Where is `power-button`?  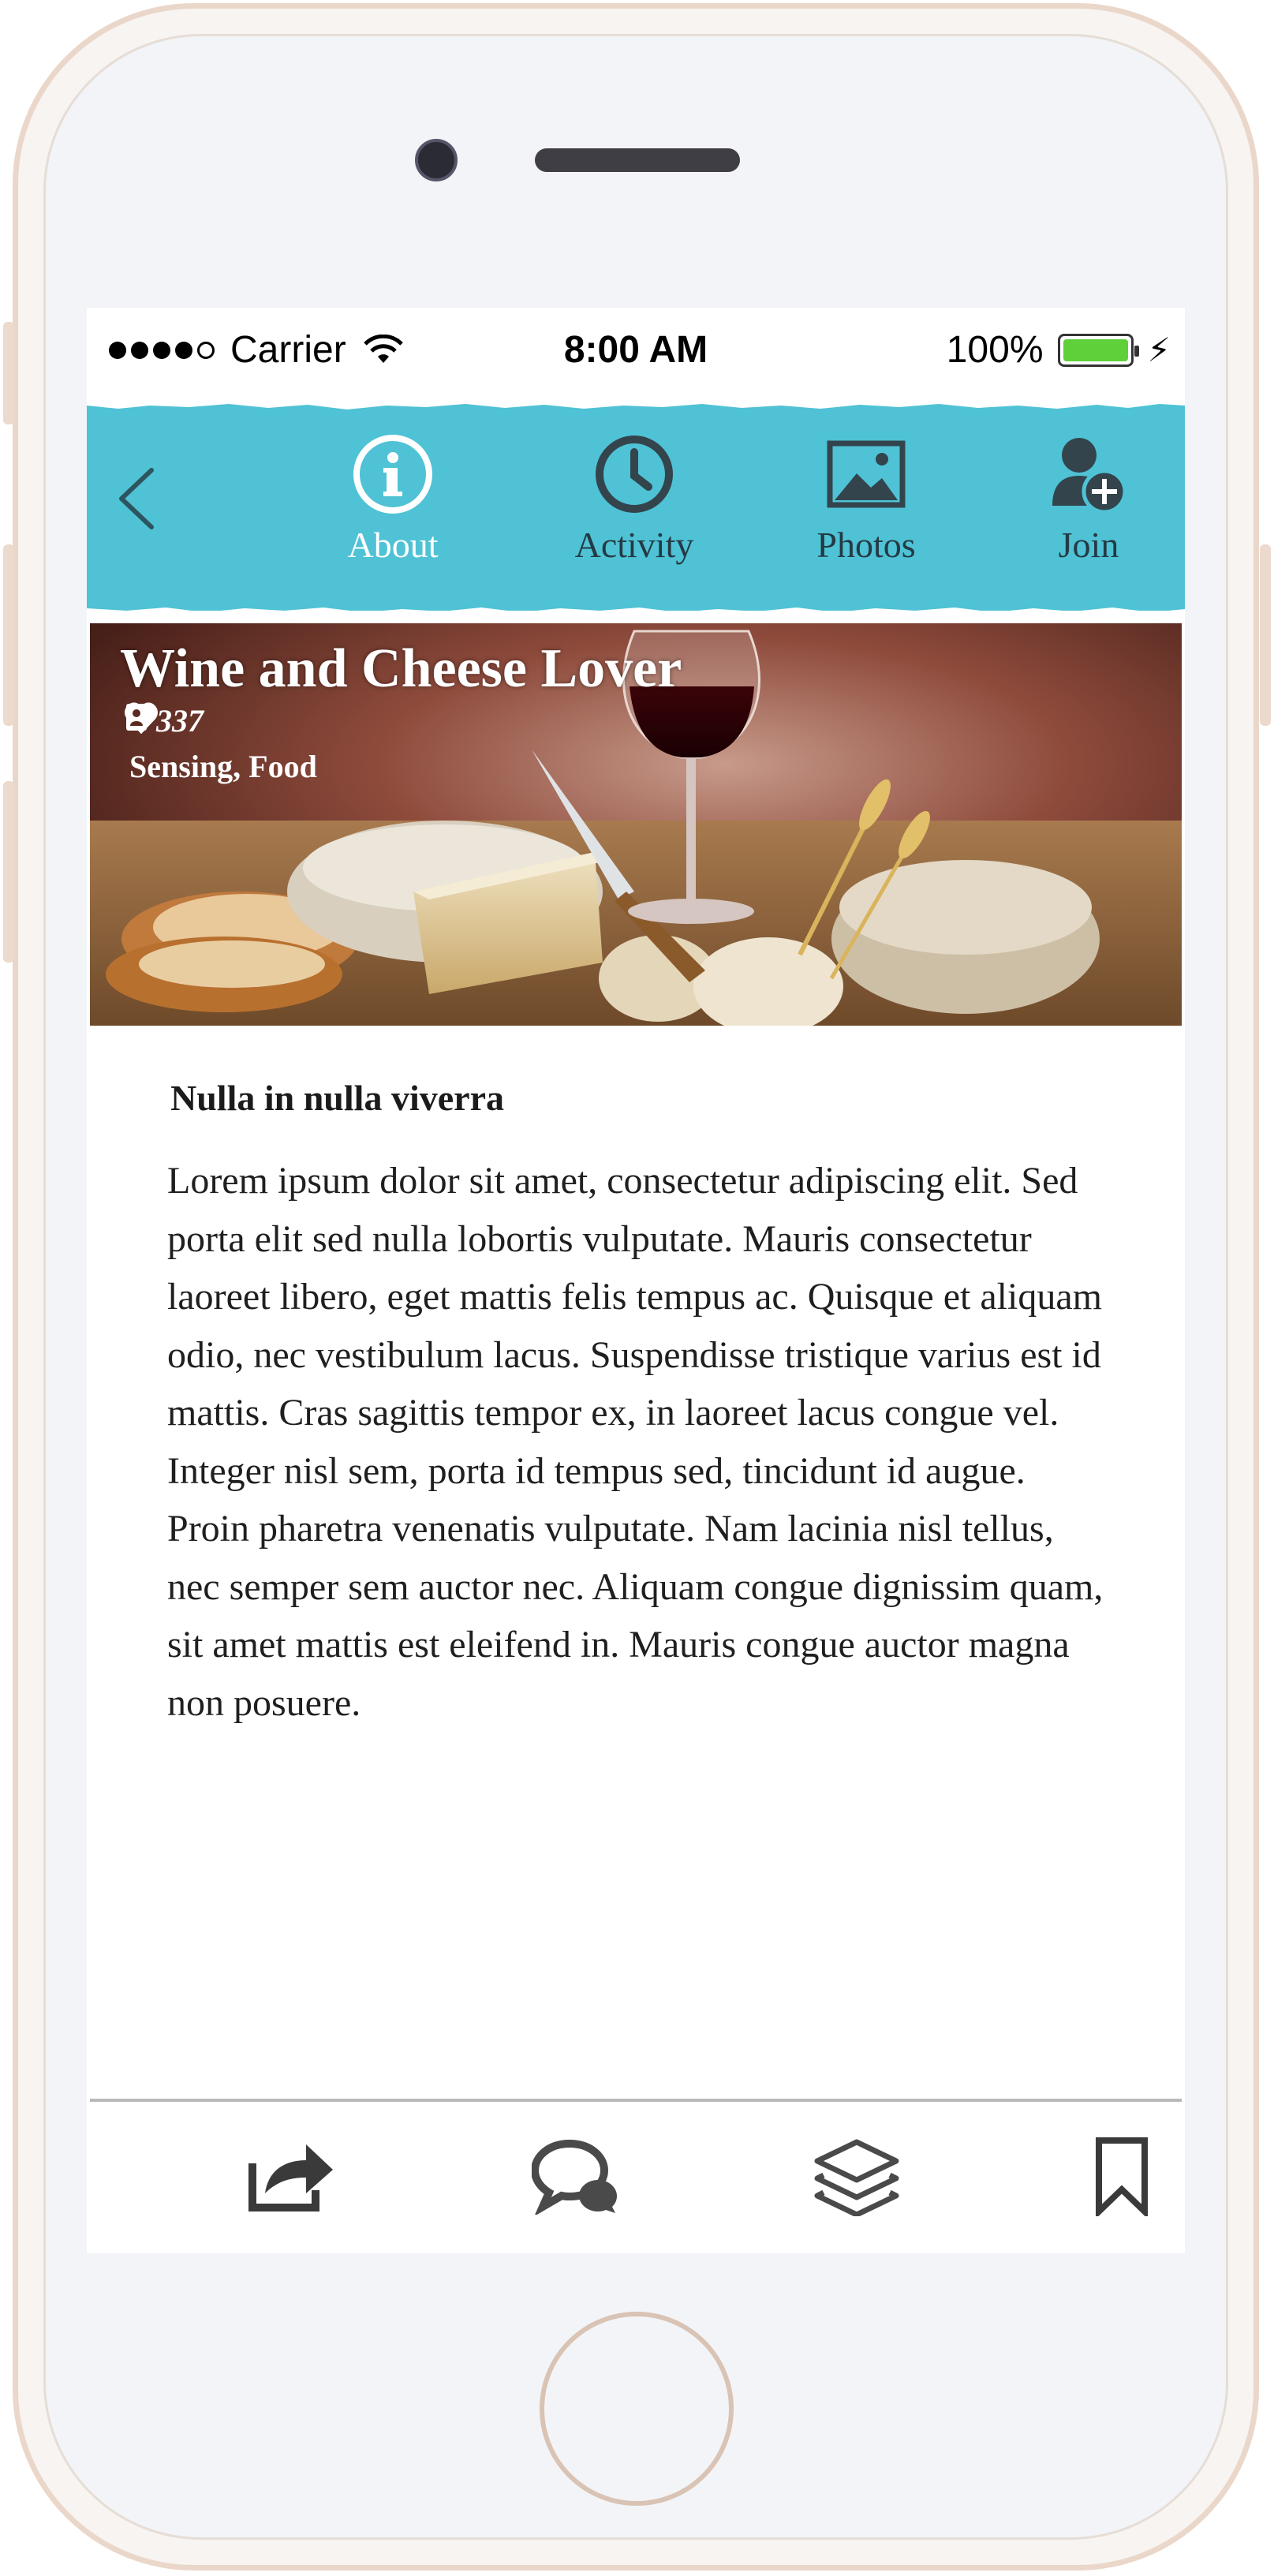
power-button is located at coordinates (1265, 635).